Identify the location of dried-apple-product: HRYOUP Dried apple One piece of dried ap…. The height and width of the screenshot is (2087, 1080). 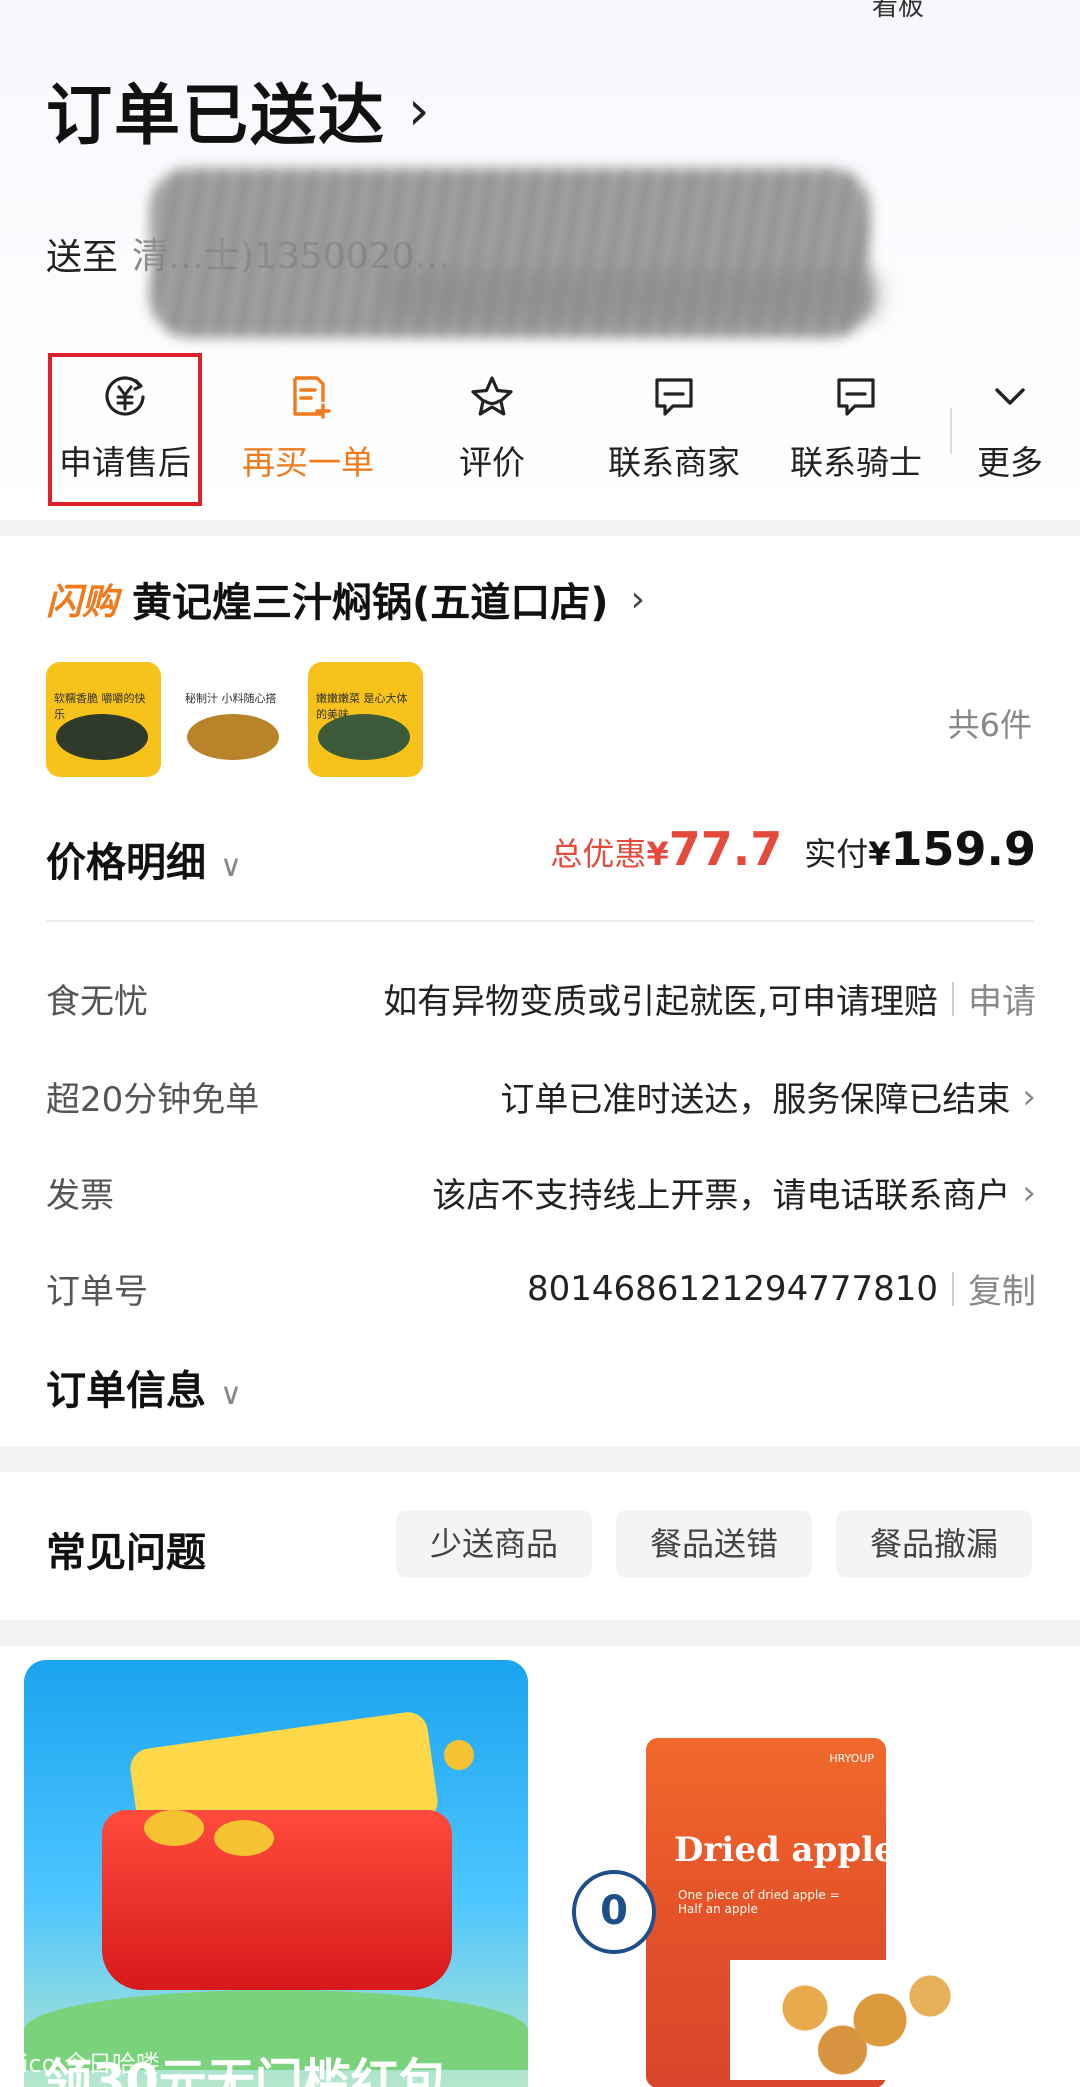
(810, 1873).